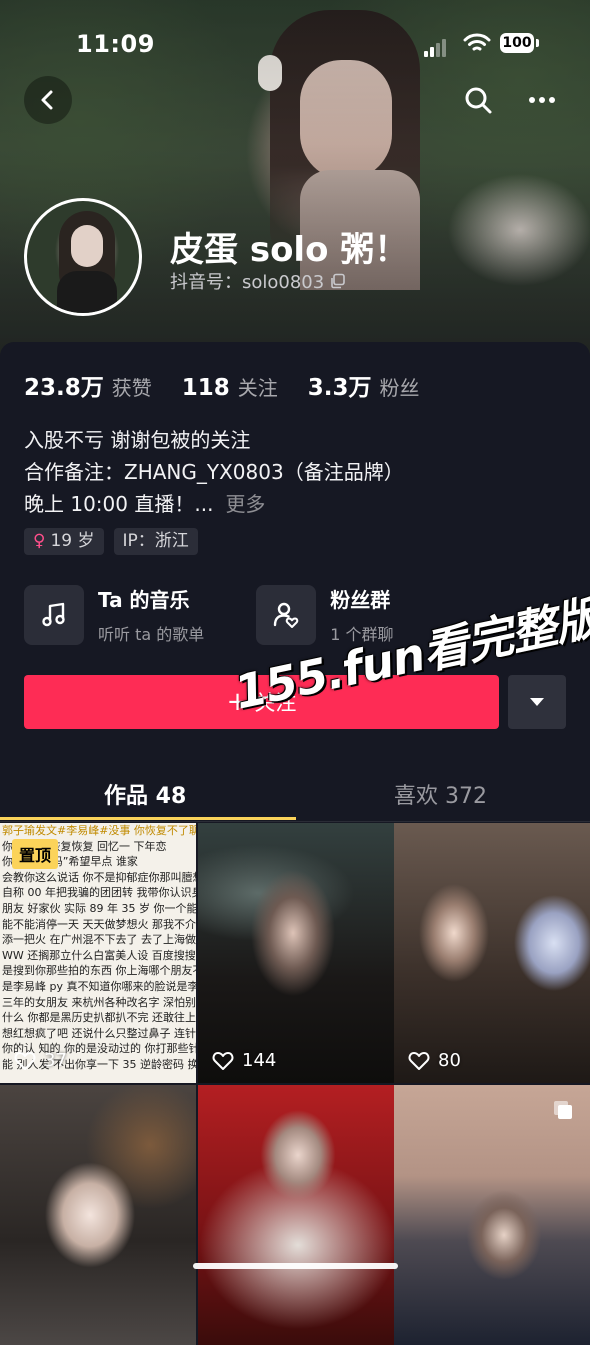 The height and width of the screenshot is (1345, 590). Describe the element at coordinates (296, 953) in the screenshot. I see `video-tile: 144` at that location.